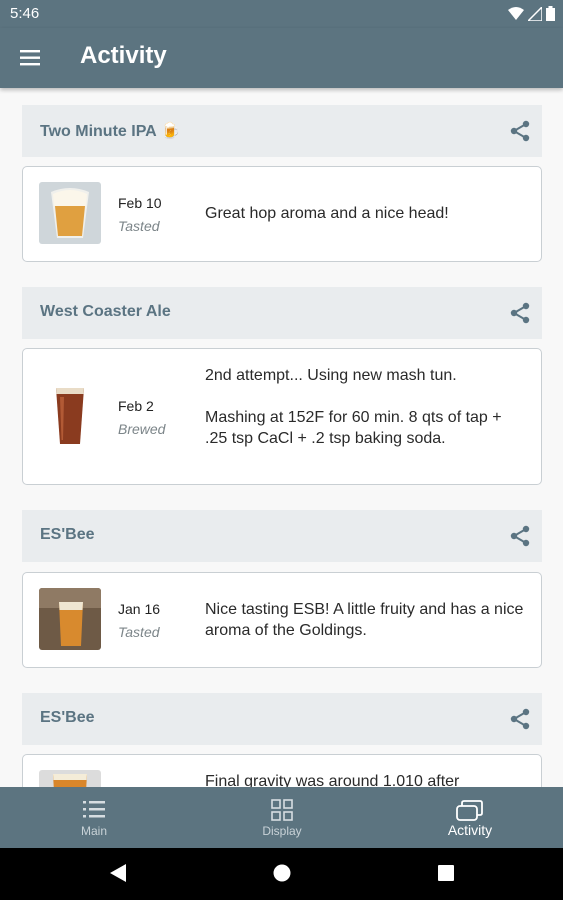 This screenshot has width=563, height=900. What do you see at coordinates (282, 131) in the screenshot?
I see `beer-header: Two Minute IPA 🍺` at bounding box center [282, 131].